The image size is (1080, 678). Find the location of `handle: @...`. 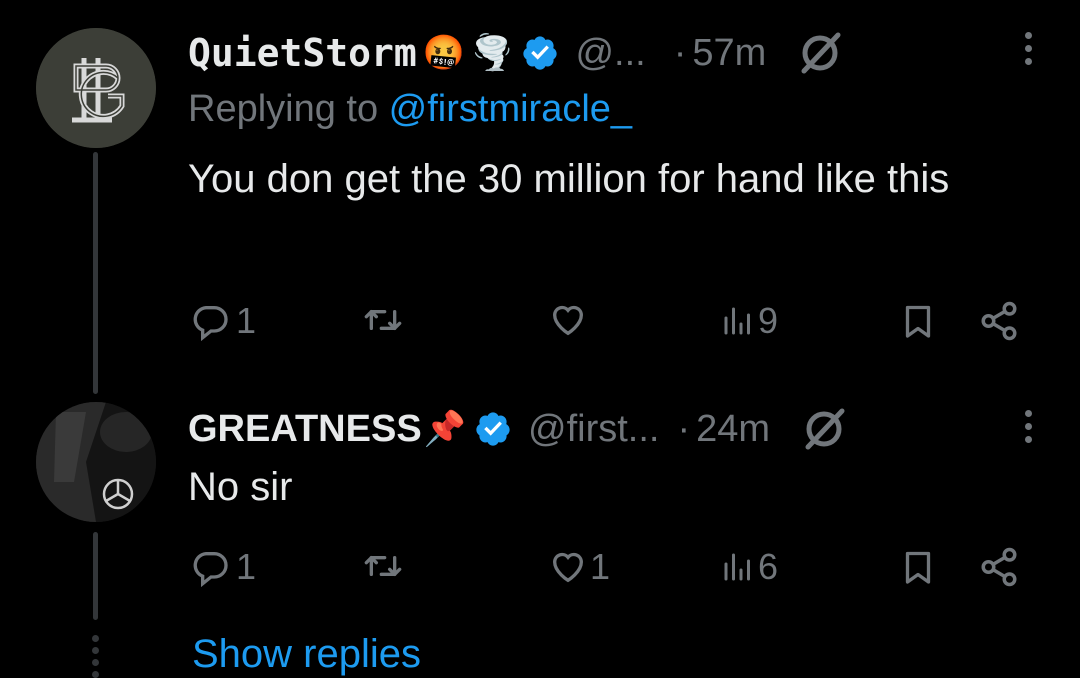

handle: @... is located at coordinates (610, 53).